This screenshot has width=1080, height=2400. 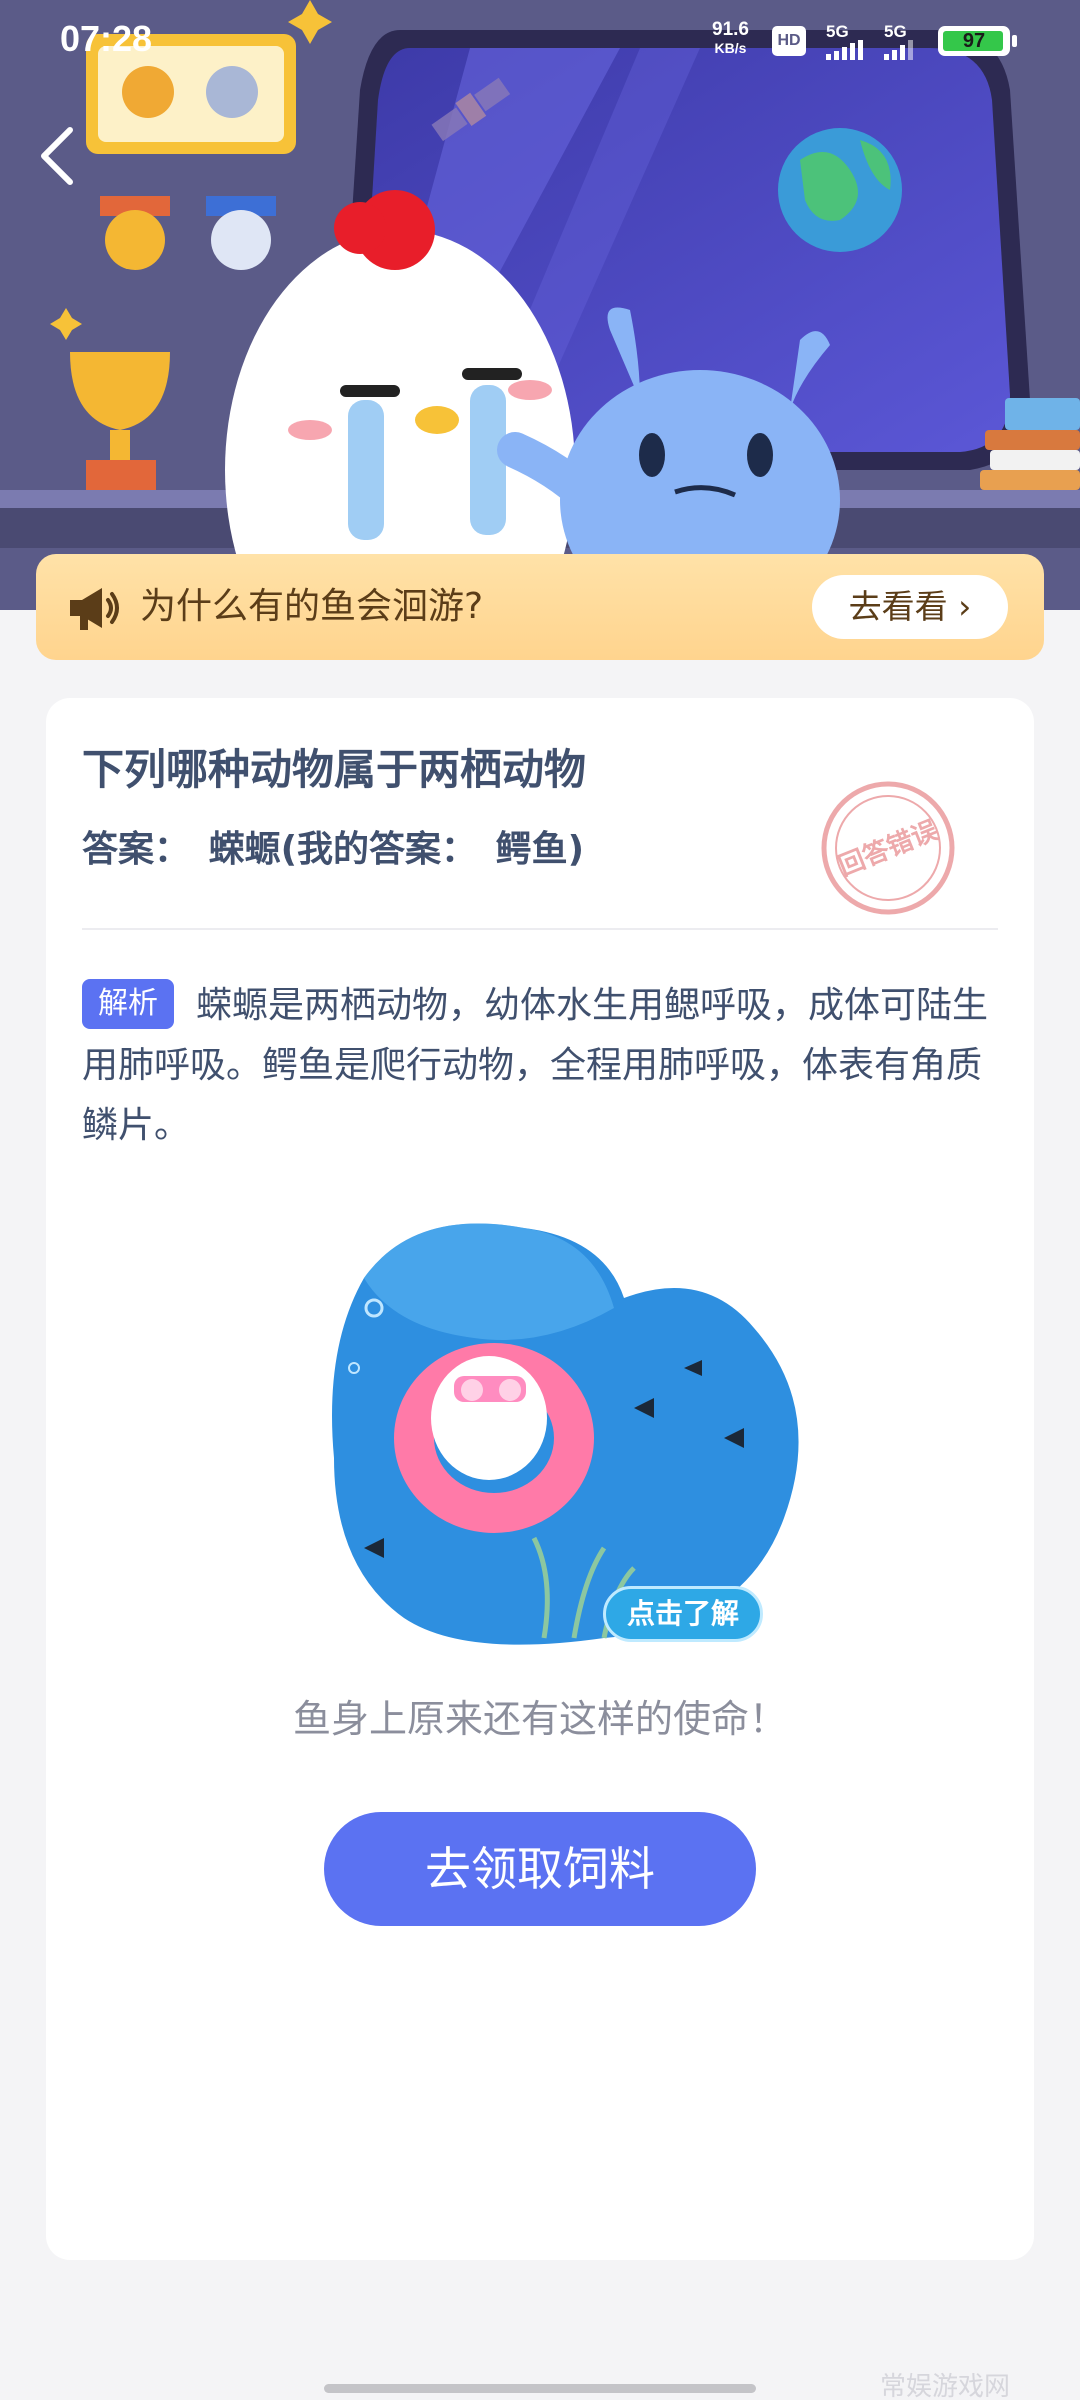 What do you see at coordinates (837, 31) in the screenshot?
I see `signal-5g-icon: 5G` at bounding box center [837, 31].